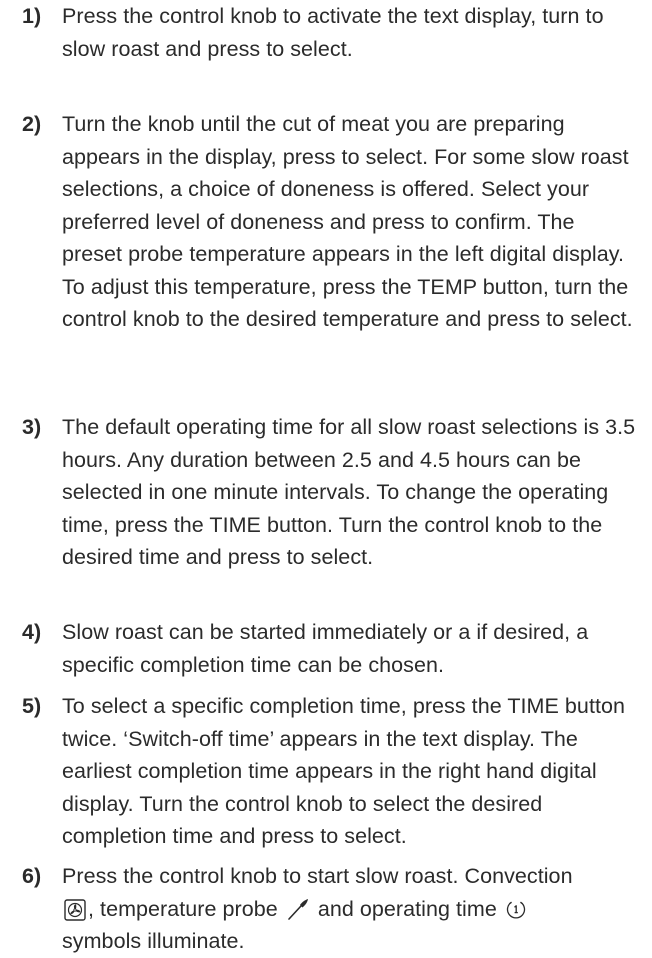 The height and width of the screenshot is (958, 652). What do you see at coordinates (75, 909) in the screenshot?
I see `convection-fan-icon` at bounding box center [75, 909].